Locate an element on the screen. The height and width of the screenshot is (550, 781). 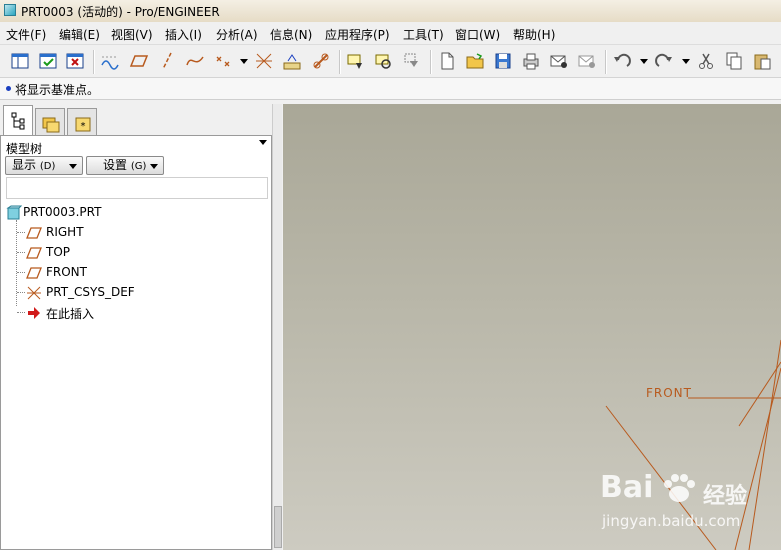
watermark-suffix: 经验 is located at coordinates (725, 496).